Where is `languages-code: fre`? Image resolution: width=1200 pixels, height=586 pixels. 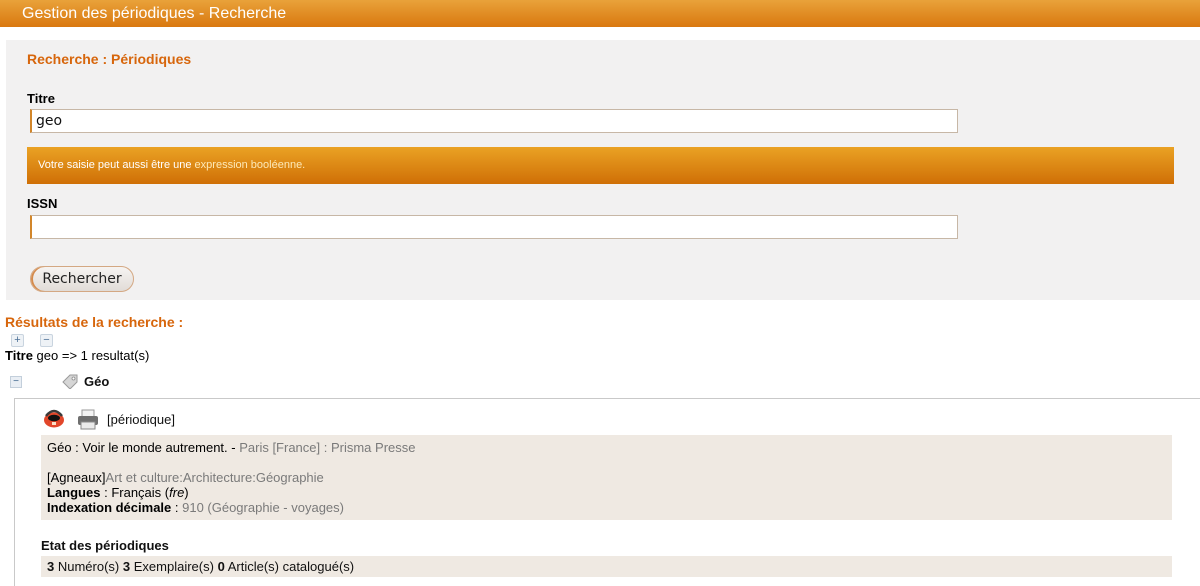 languages-code: fre is located at coordinates (177, 492).